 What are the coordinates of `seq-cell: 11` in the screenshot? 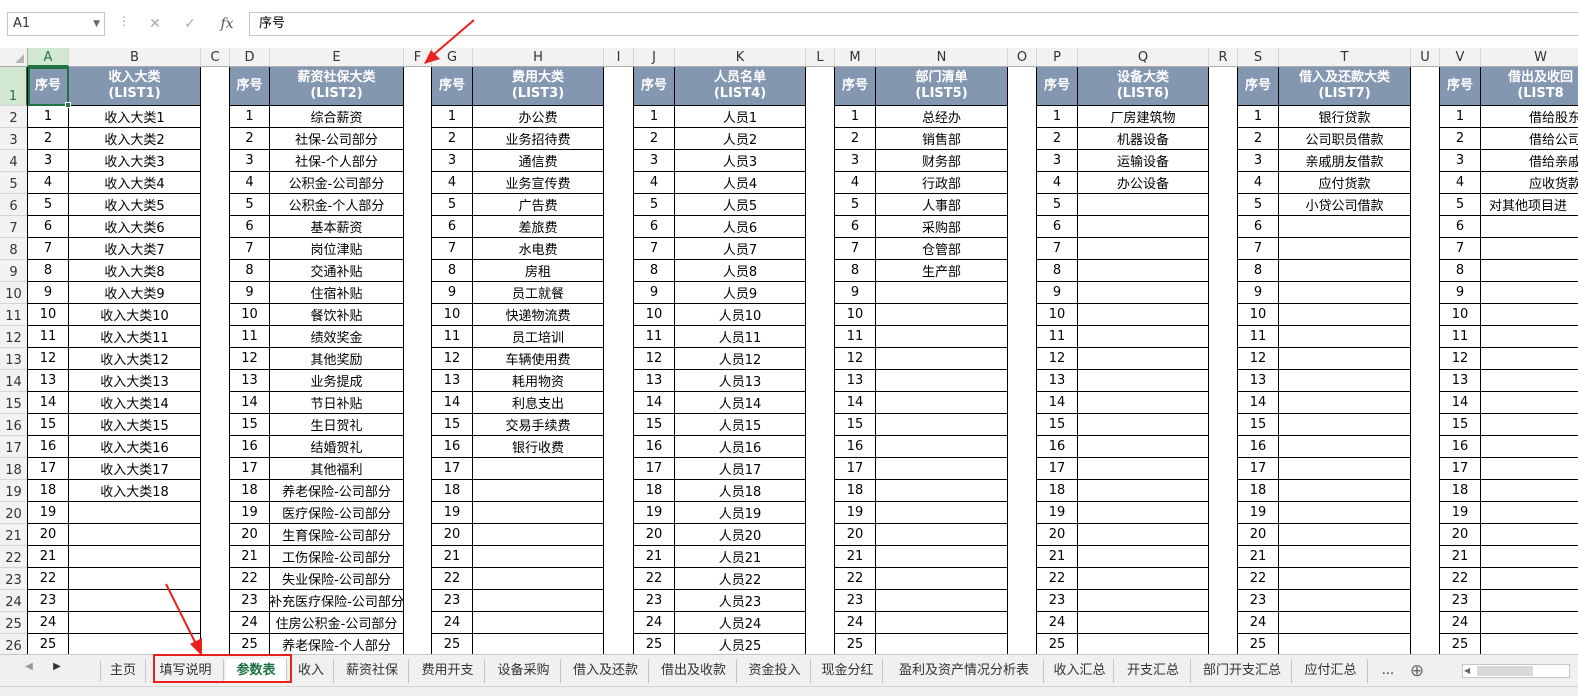 It's located at (1460, 337).